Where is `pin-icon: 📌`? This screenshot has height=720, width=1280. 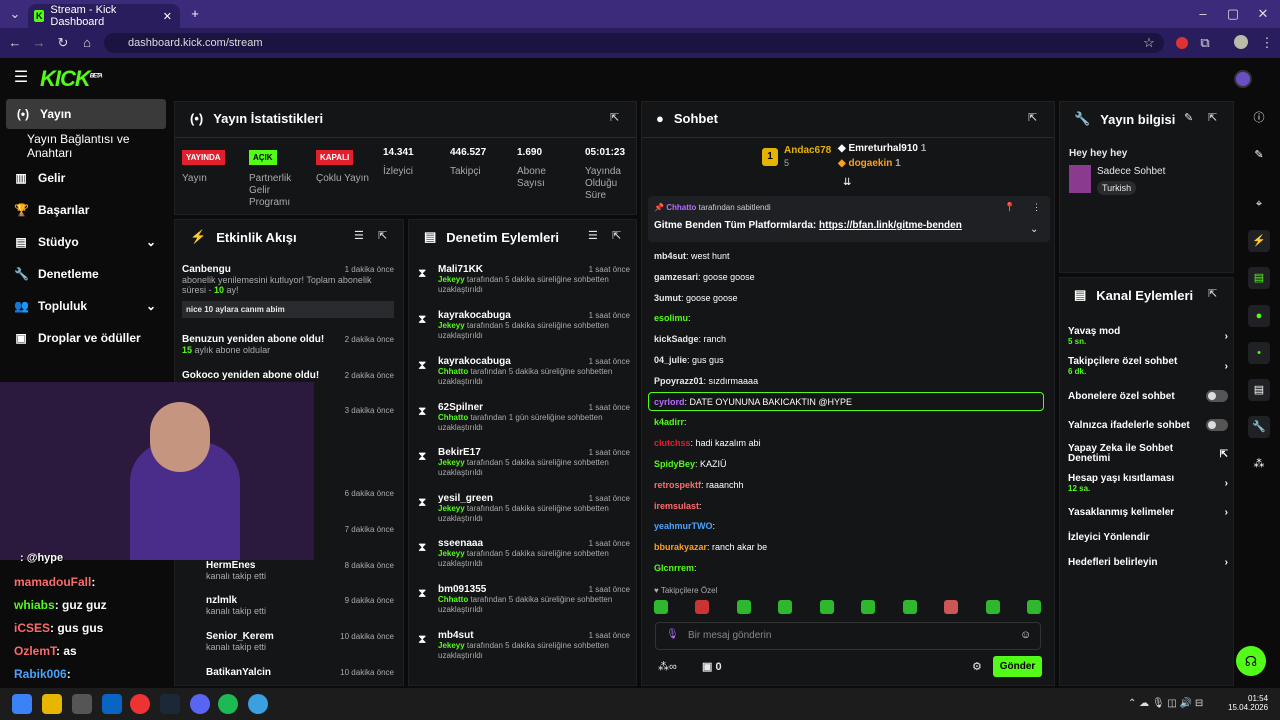
pin-icon: 📌 is located at coordinates (659, 207).